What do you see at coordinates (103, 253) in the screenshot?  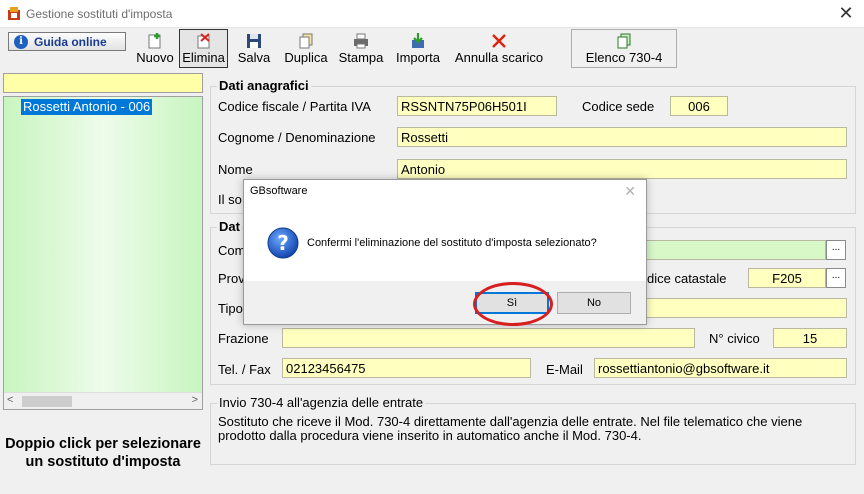 I see `sostituti-list: Rossetti Antonio - 006 < >` at bounding box center [103, 253].